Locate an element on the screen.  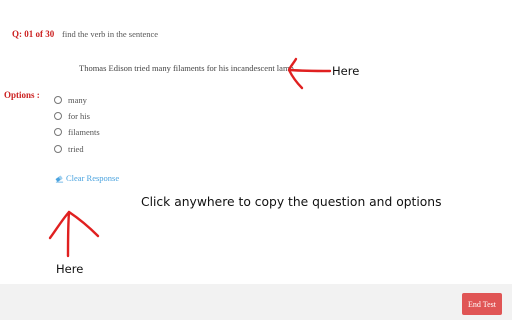
option-item: many is located at coordinates (70, 100).